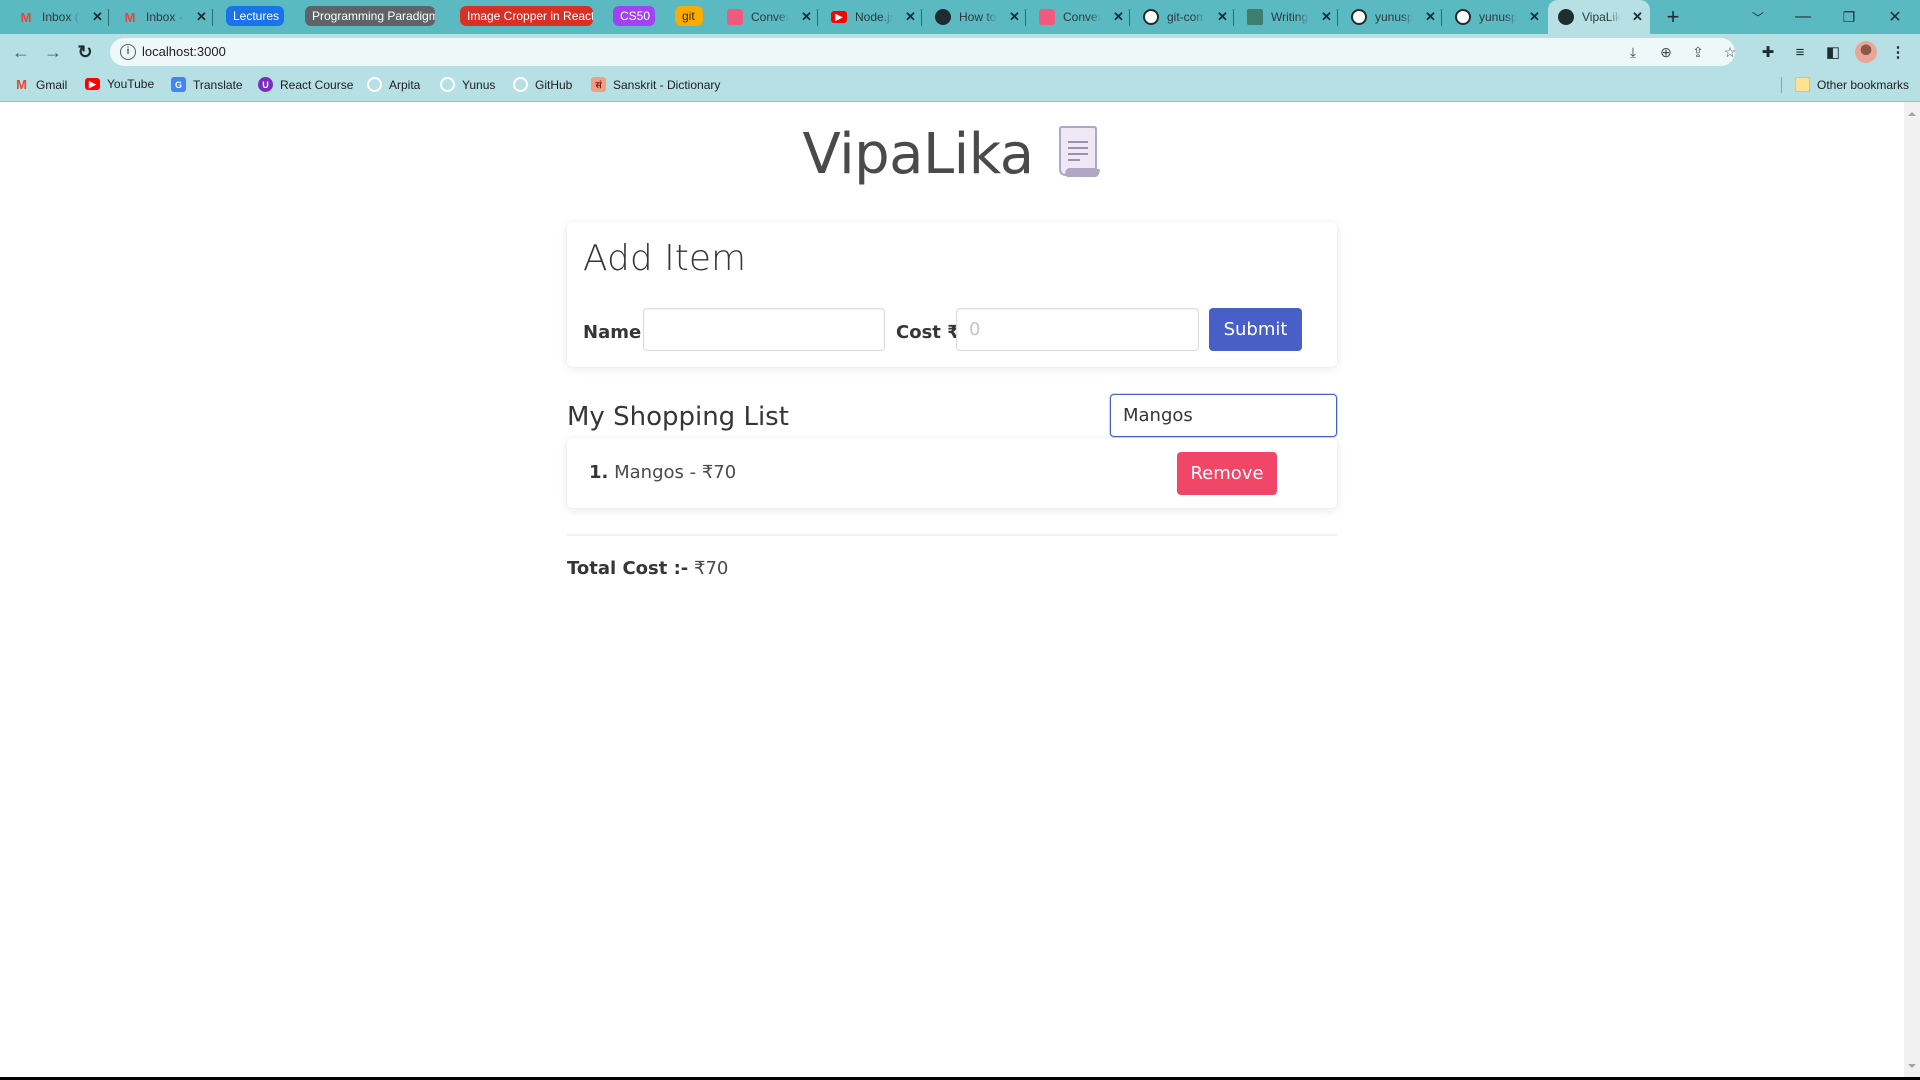  Describe the element at coordinates (634, 16) in the screenshot. I see `tab-group-cs50: CS50` at that location.